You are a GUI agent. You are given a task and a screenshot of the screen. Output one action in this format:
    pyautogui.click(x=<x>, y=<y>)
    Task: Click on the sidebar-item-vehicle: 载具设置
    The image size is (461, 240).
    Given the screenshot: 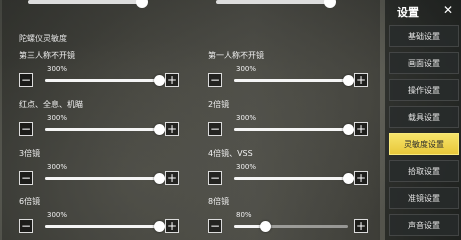 What is the action you would take?
    pyautogui.click(x=424, y=117)
    